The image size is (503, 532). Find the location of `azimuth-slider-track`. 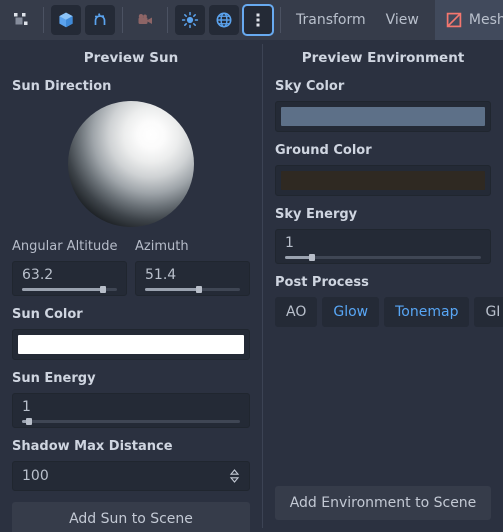

azimuth-slider-track is located at coordinates (192, 289).